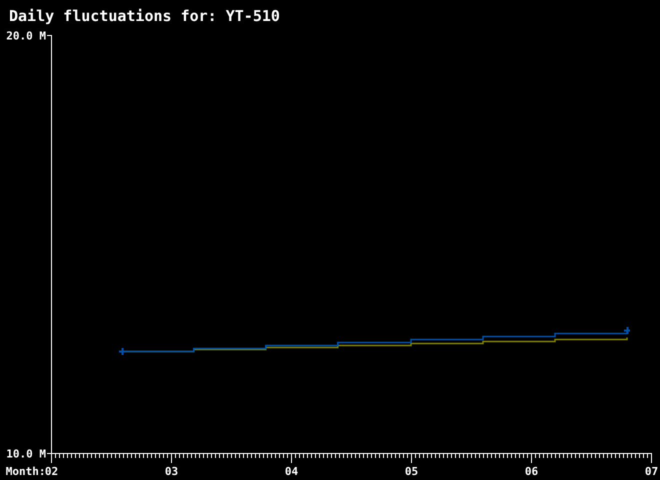 This screenshot has width=660, height=480. Describe the element at coordinates (26, 36) in the screenshot. I see `axis-tick-label: 20.0 M` at that location.